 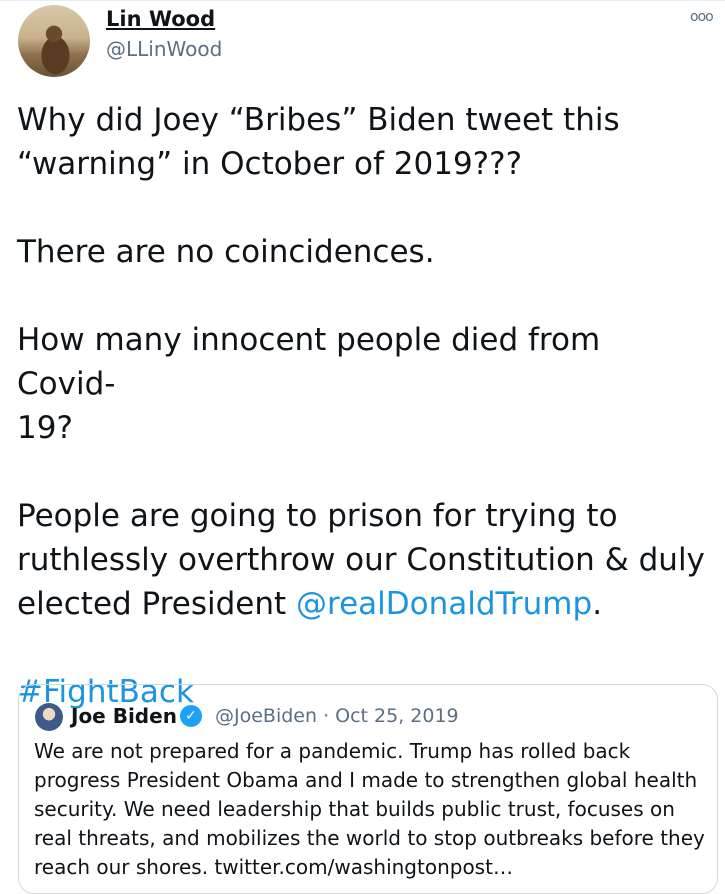 What do you see at coordinates (160, 19) in the screenshot?
I see `author-name: Lin Wood` at bounding box center [160, 19].